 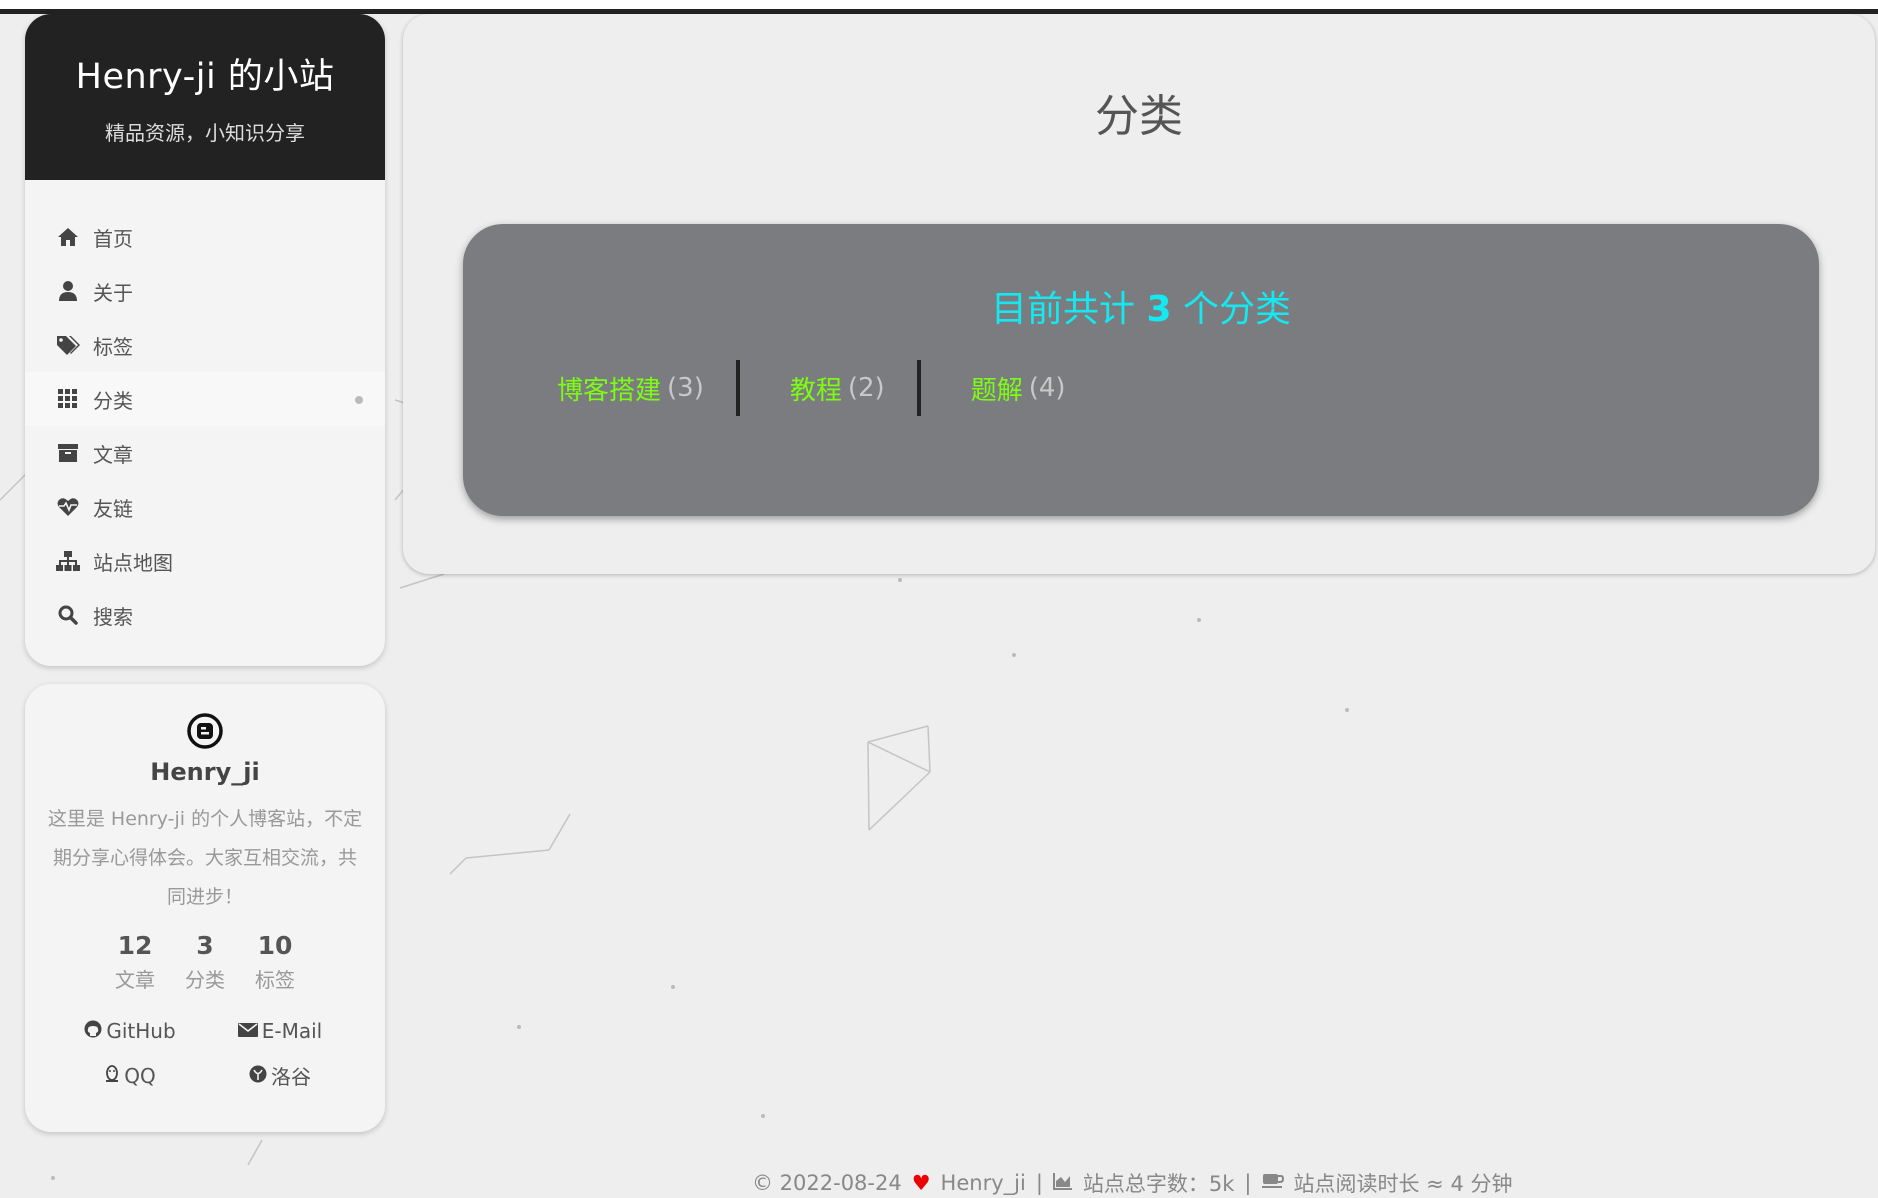 I want to click on blogger-logo-icon, so click(x=205, y=731).